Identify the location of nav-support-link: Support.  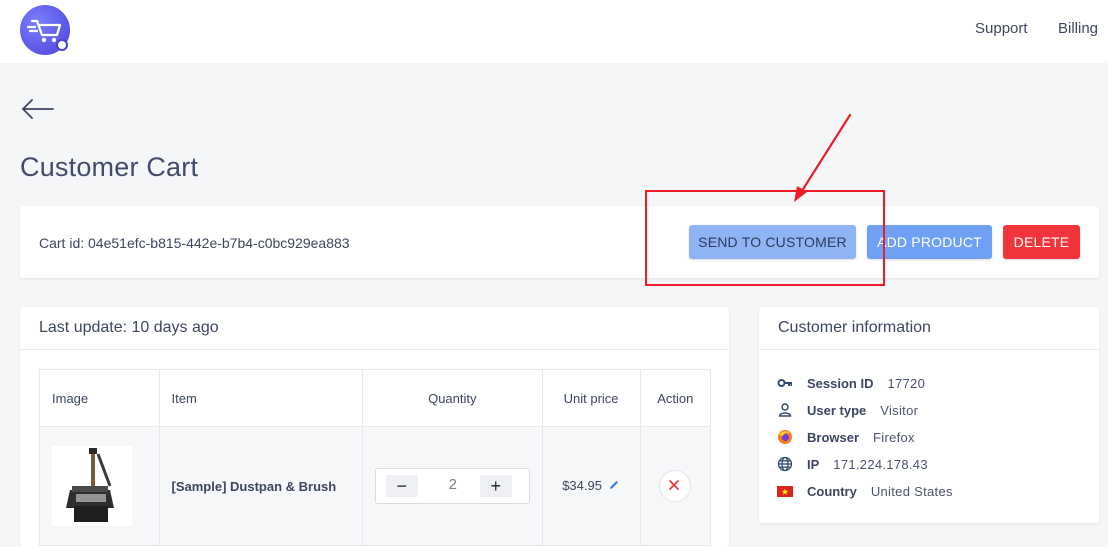
(1001, 28).